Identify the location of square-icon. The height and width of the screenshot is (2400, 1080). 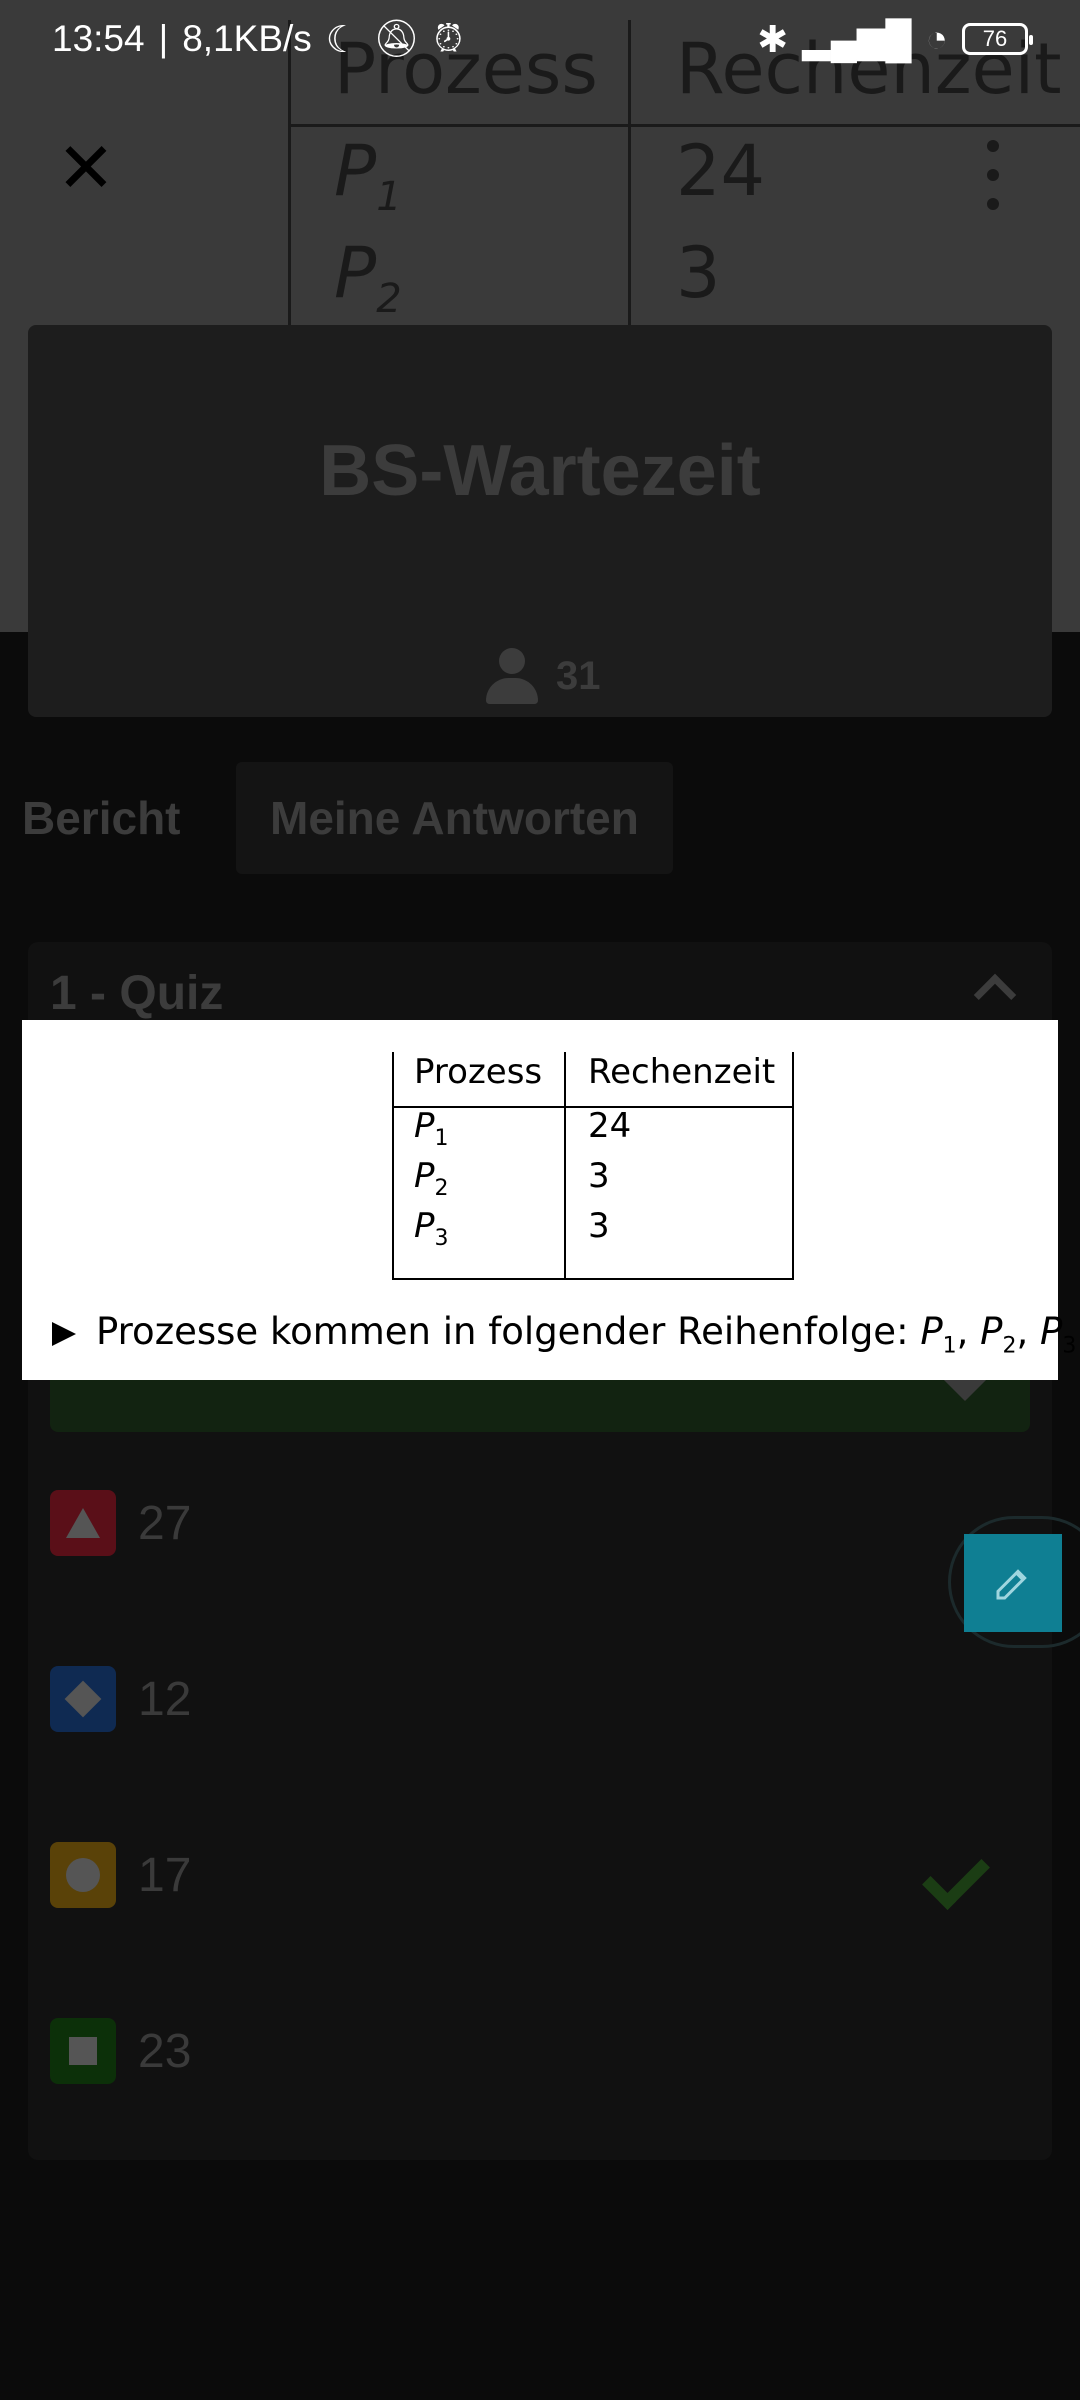
(83, 2051).